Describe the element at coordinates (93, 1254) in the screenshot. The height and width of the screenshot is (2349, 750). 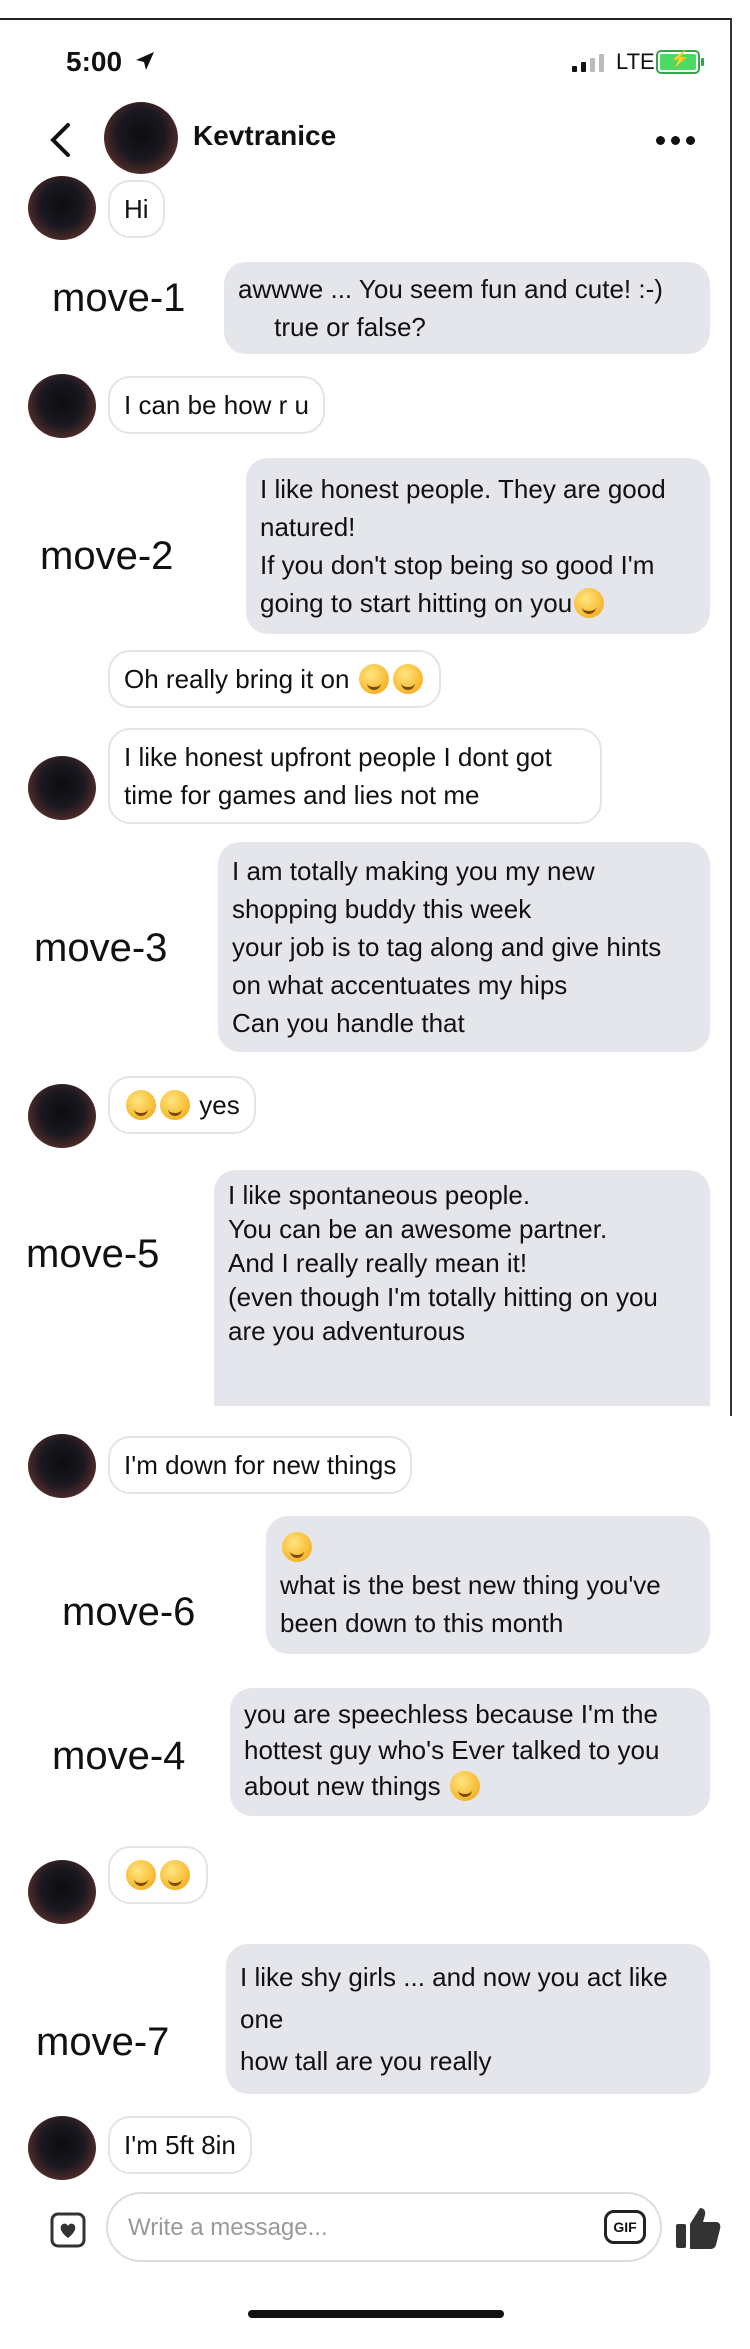
I see `move-label: move-5` at that location.